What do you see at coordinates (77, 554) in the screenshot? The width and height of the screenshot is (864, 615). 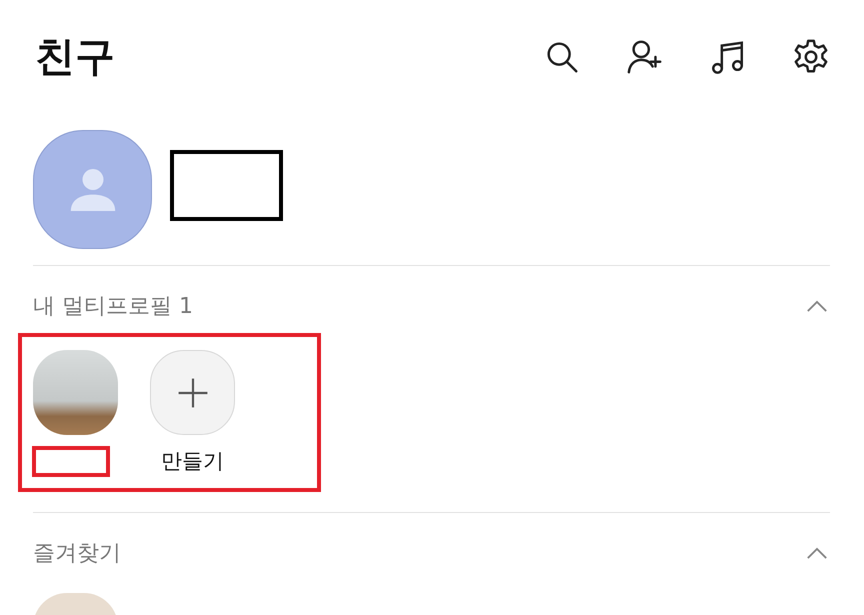 I see `section-title: 즐겨찾기` at bounding box center [77, 554].